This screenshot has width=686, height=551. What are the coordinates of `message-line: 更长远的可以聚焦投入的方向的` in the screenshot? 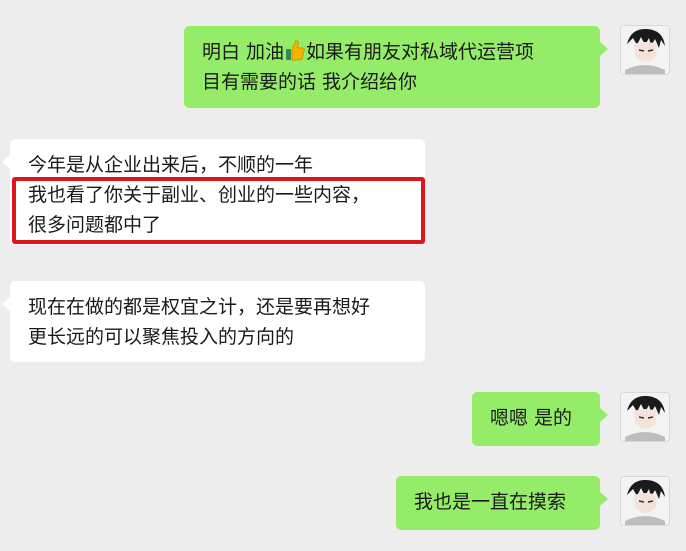 It's located at (161, 337).